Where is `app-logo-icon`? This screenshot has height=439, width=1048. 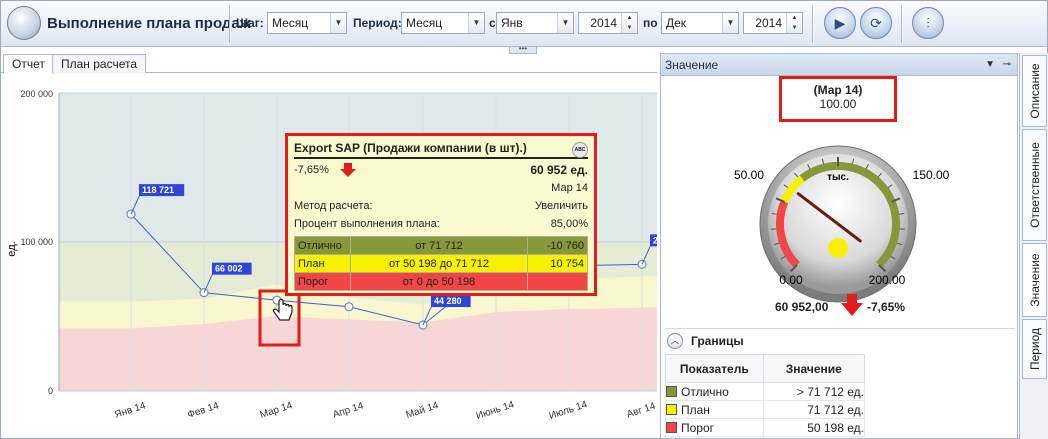 app-logo-icon is located at coordinates (24, 23).